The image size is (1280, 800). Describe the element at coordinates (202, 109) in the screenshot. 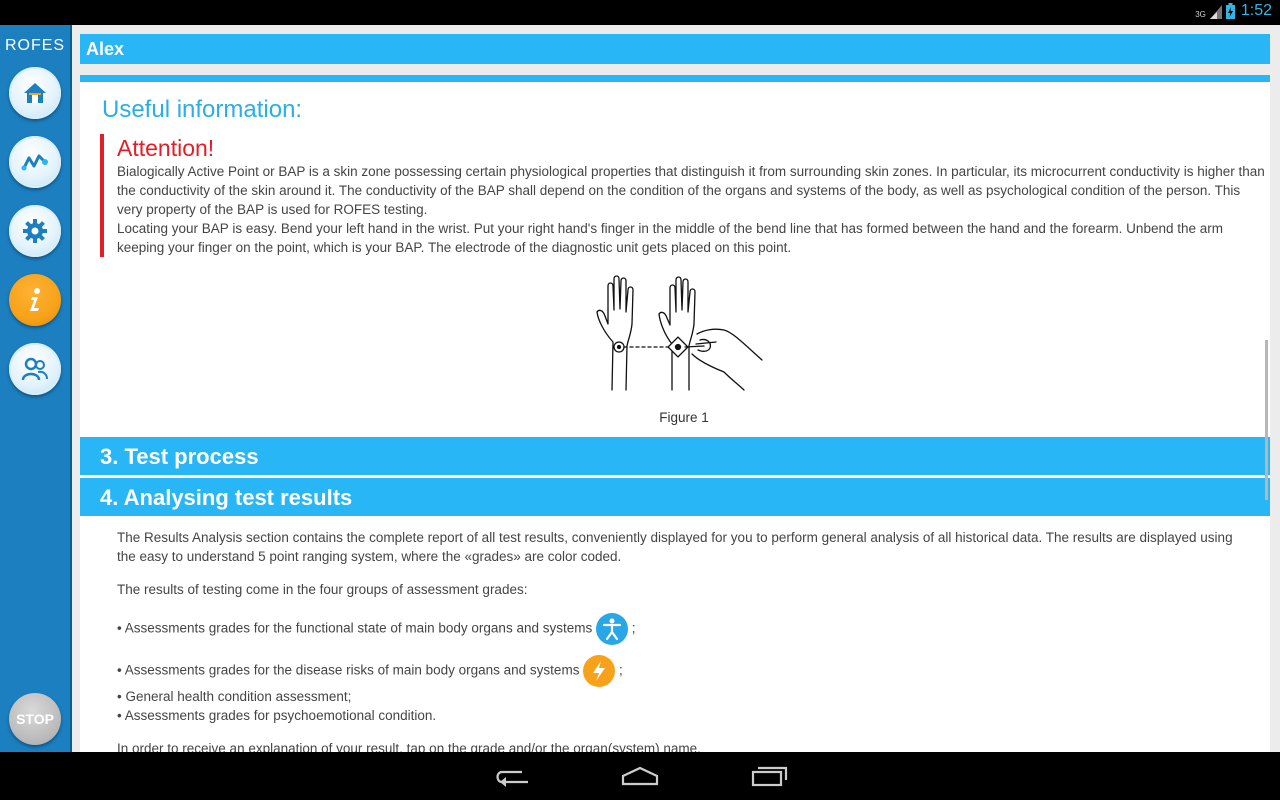

I see `useful-info-title: Useful information:` at that location.